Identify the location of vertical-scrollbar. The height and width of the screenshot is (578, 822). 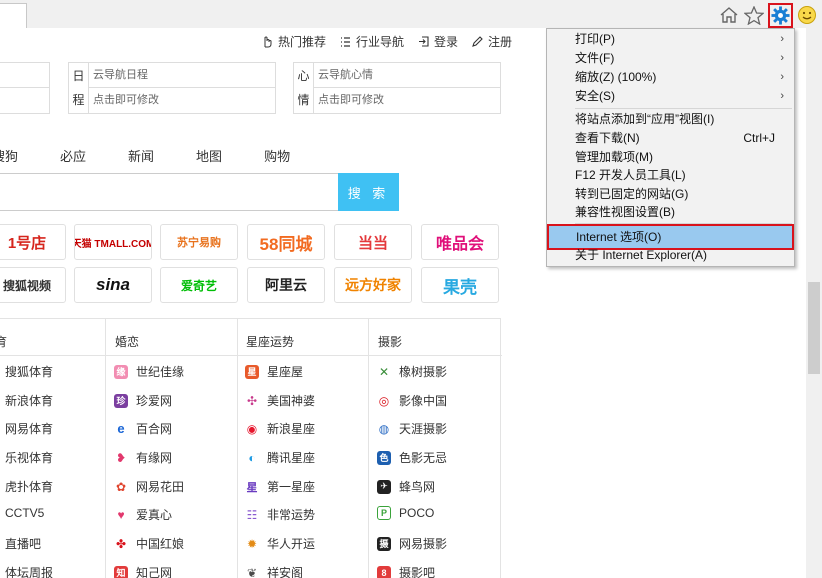
(814, 303).